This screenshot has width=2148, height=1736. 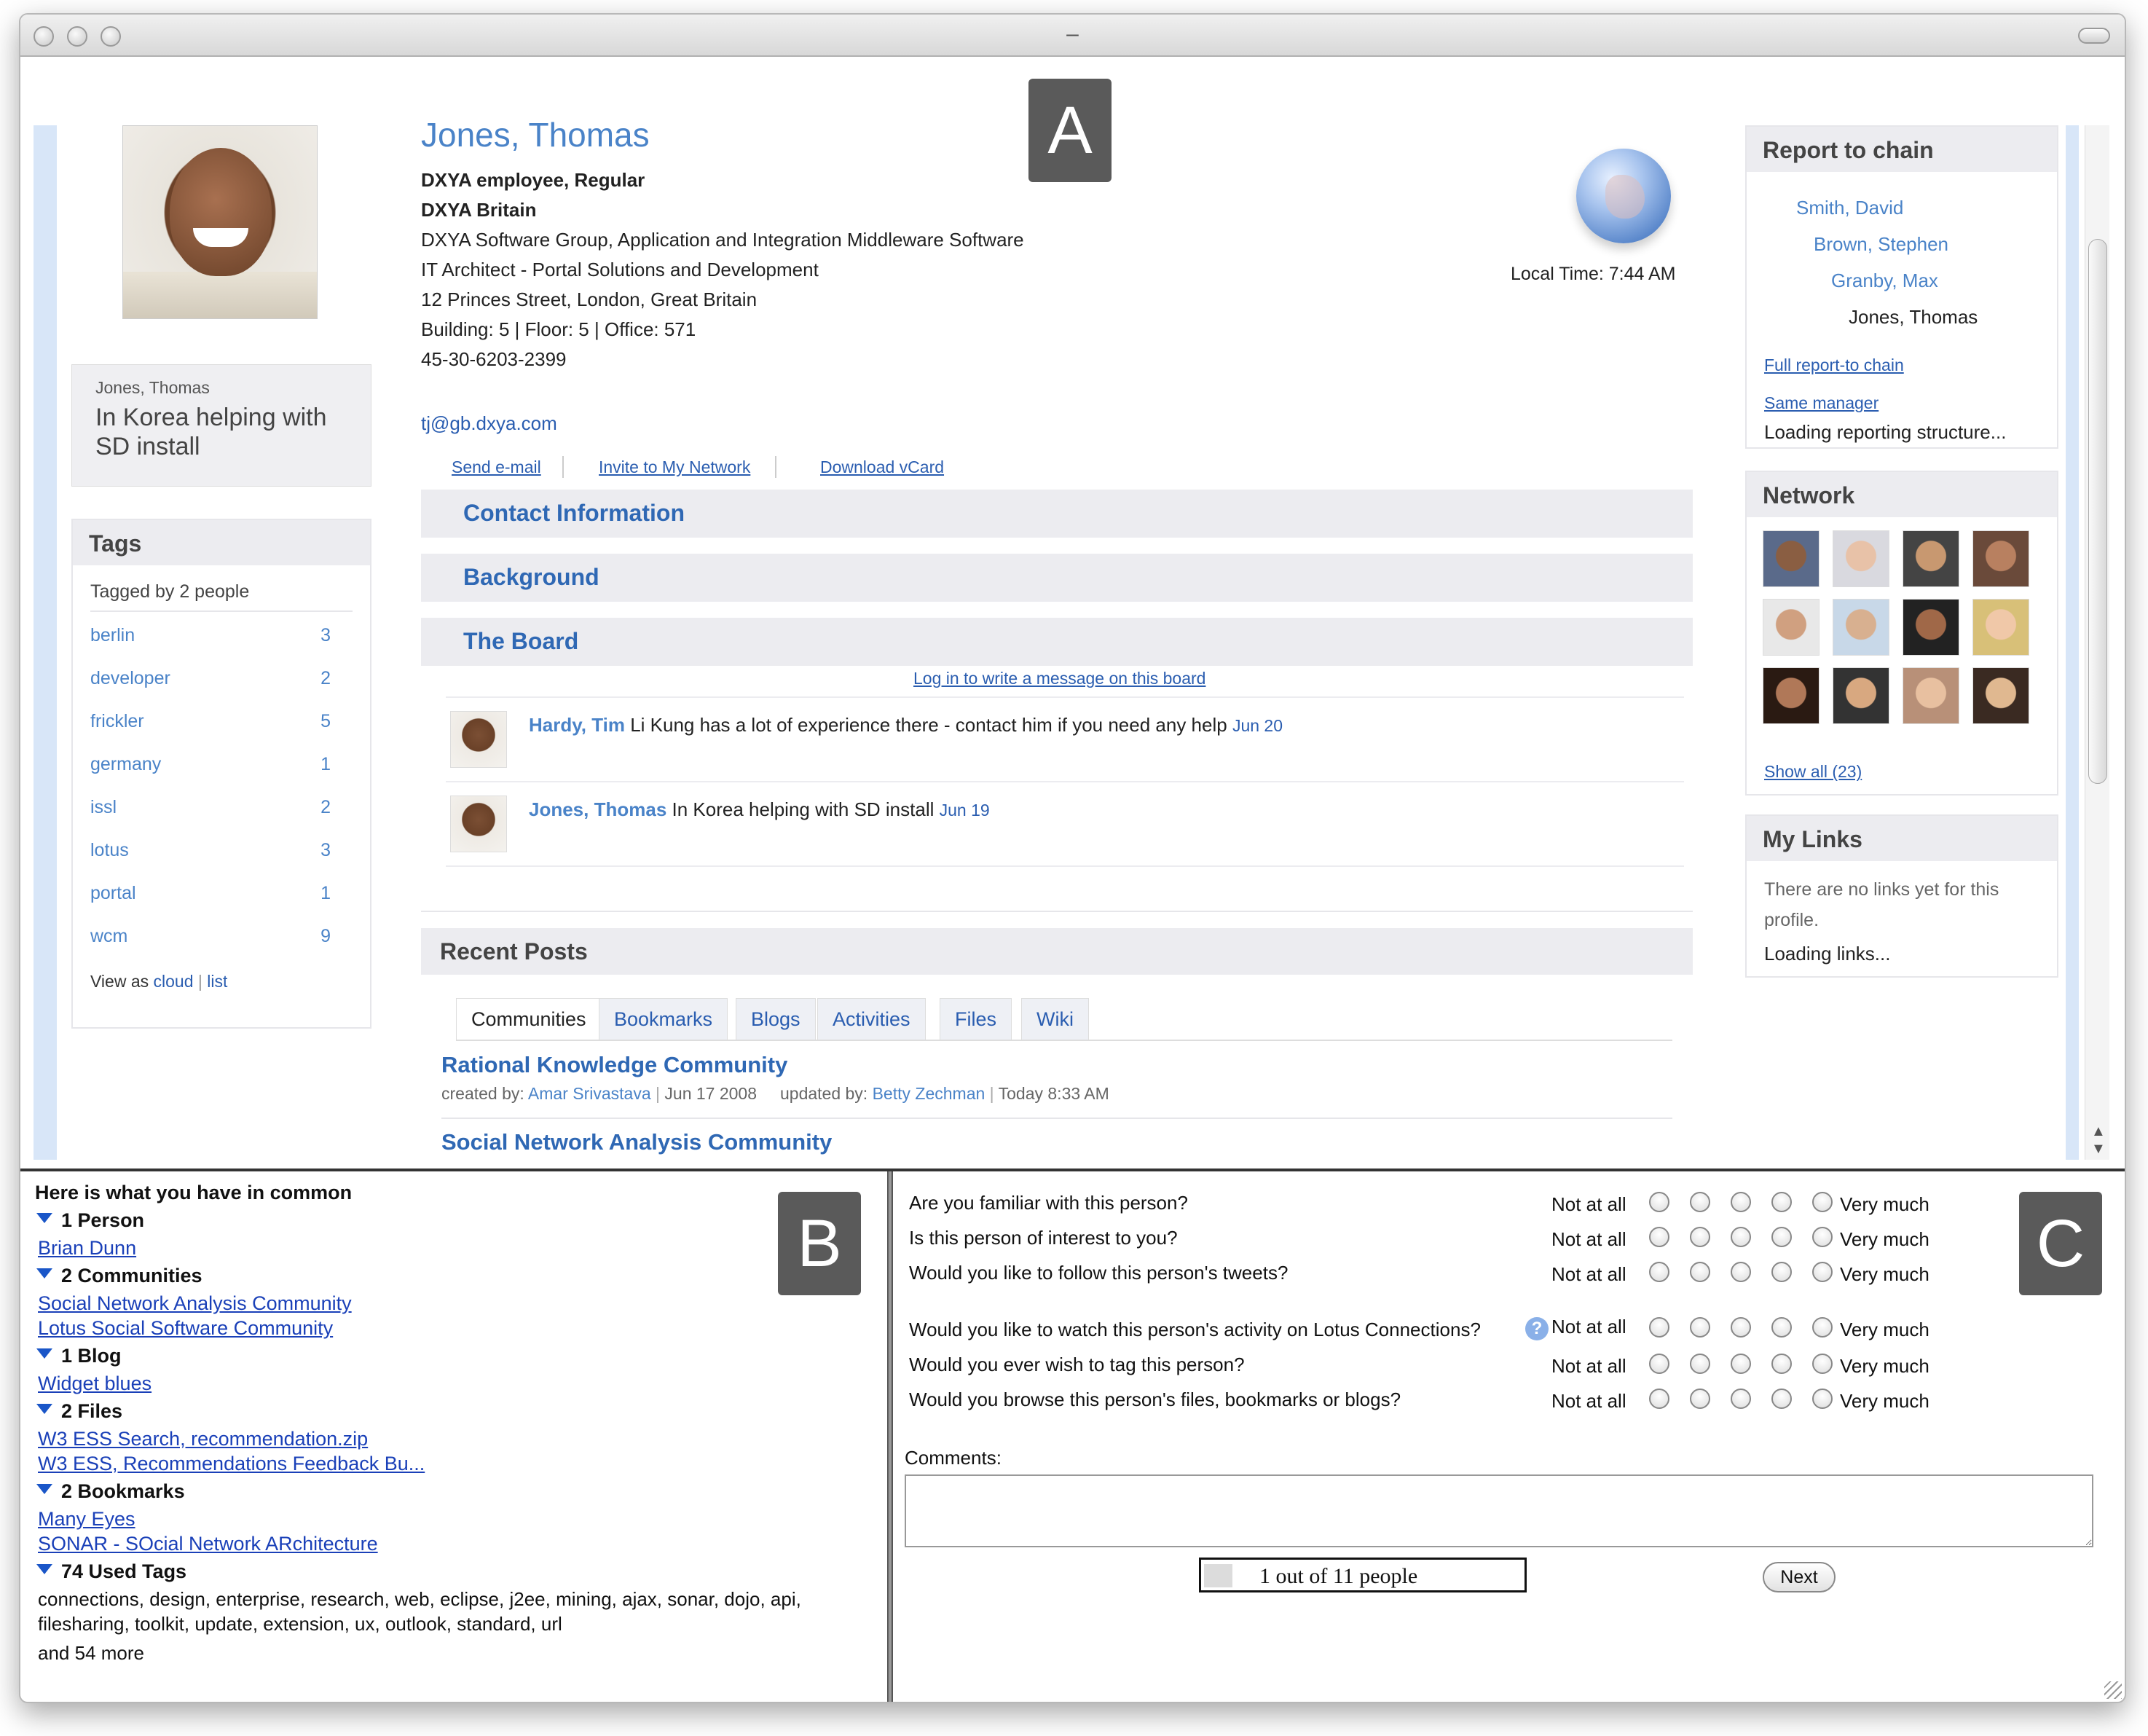 I want to click on creator-link: Amar Srivastava, so click(x=589, y=1093).